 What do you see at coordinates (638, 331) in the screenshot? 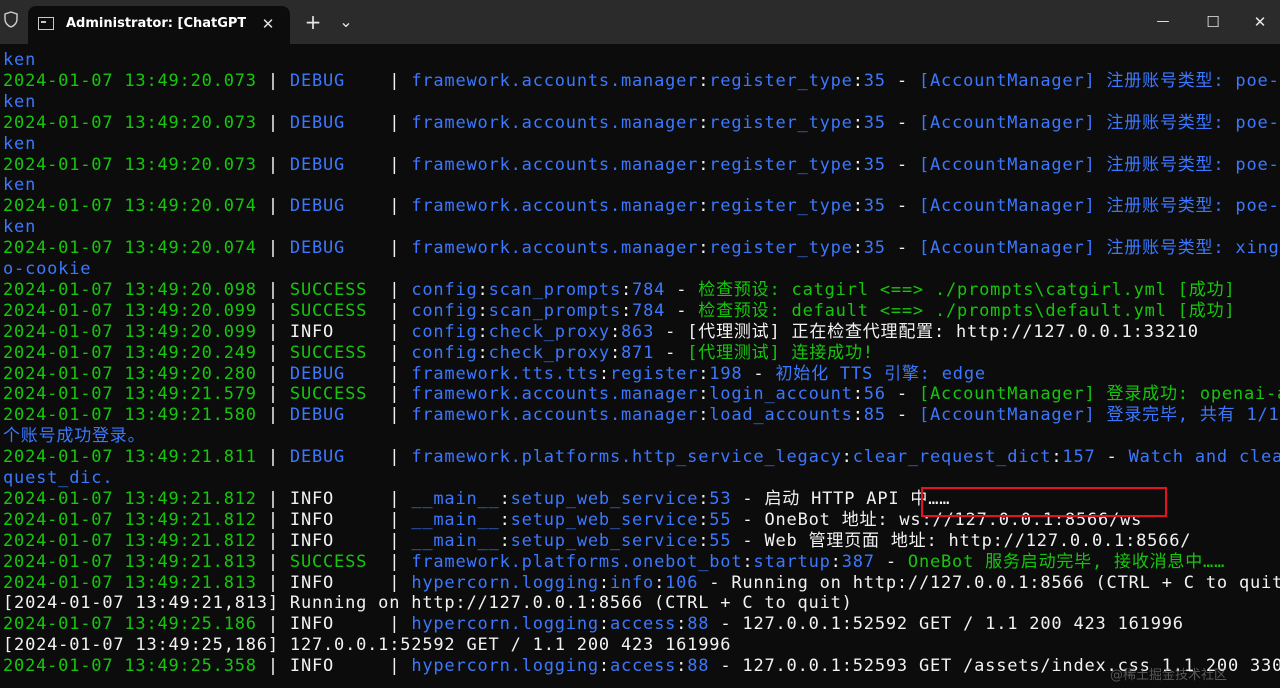
I see `log-segment: 863` at bounding box center [638, 331].